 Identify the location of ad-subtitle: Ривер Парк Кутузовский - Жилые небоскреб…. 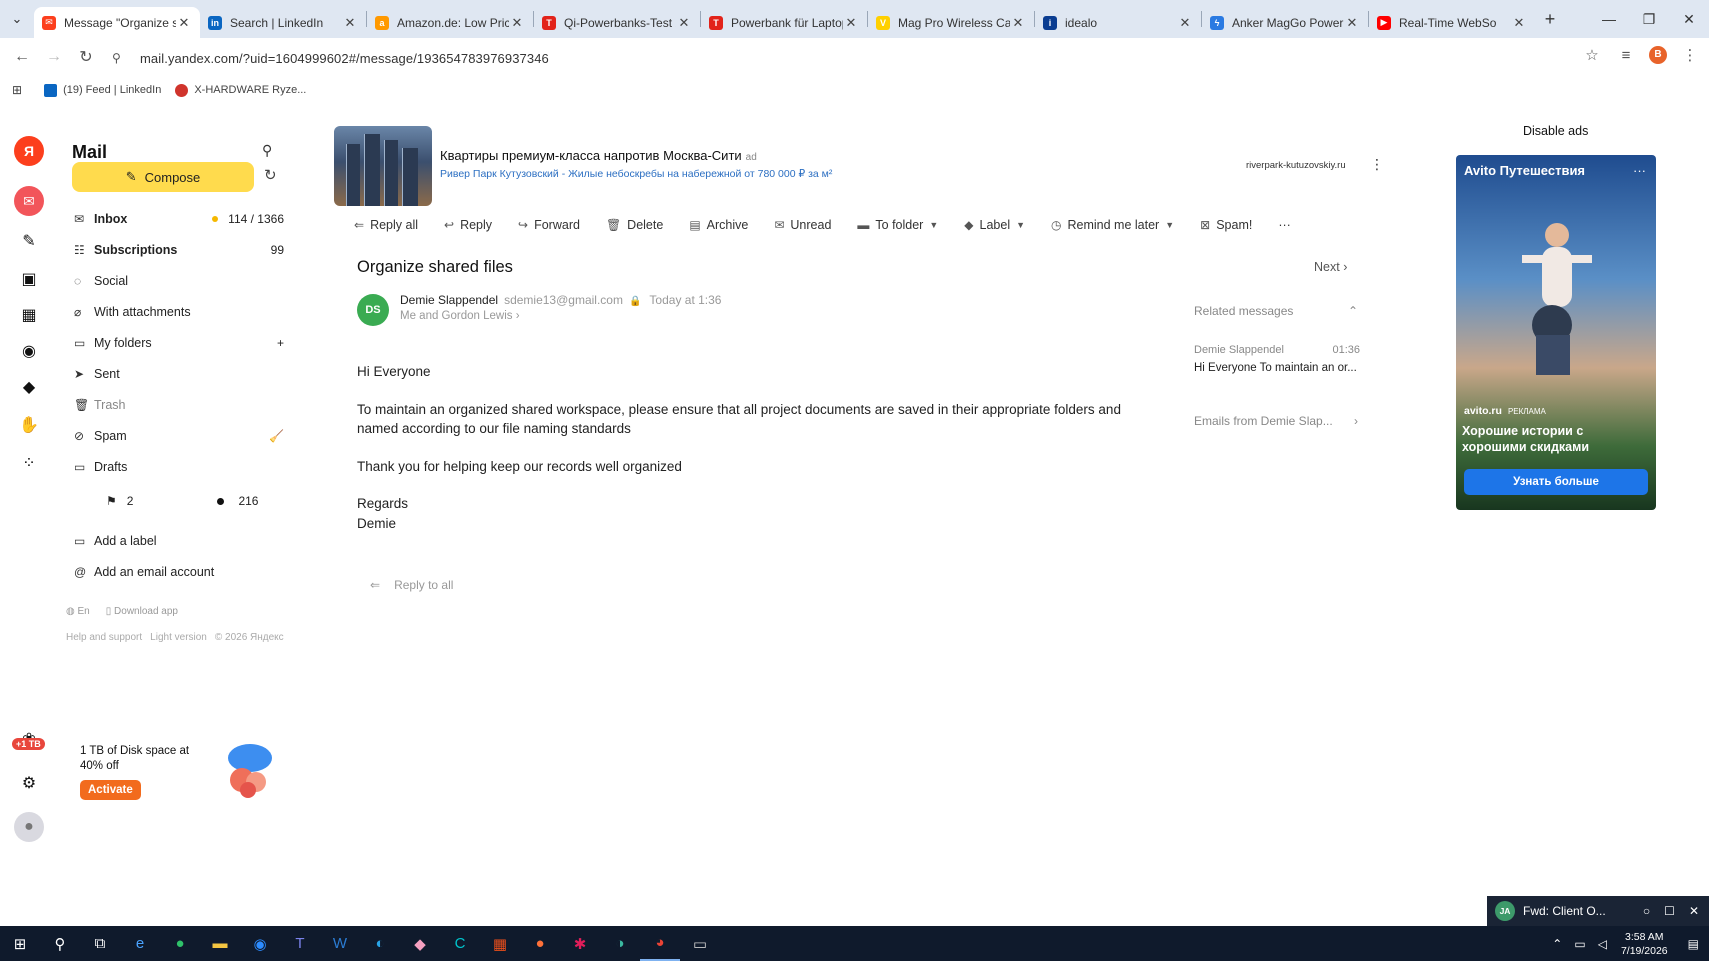
(636, 174).